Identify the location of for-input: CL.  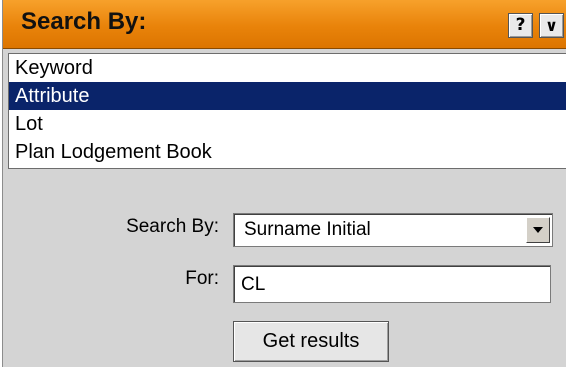
(392, 284).